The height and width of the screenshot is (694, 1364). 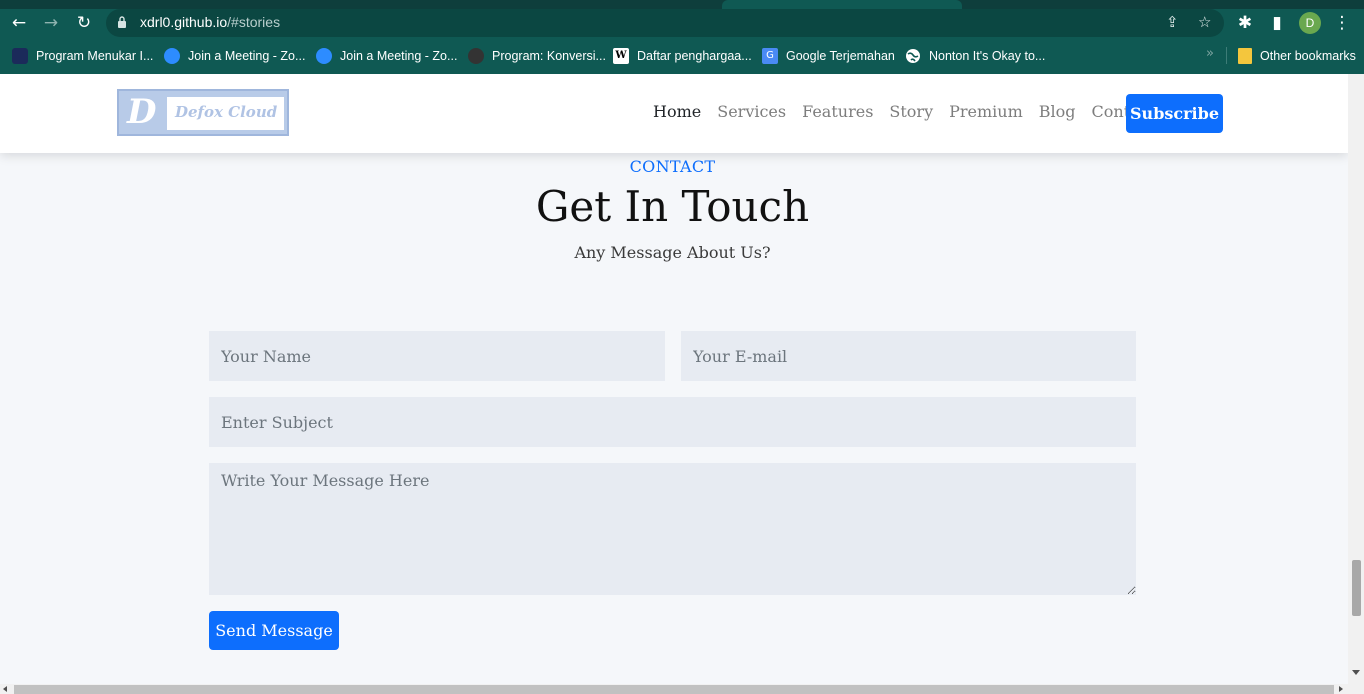 What do you see at coordinates (677, 111) in the screenshot?
I see `nav-home: Home` at bounding box center [677, 111].